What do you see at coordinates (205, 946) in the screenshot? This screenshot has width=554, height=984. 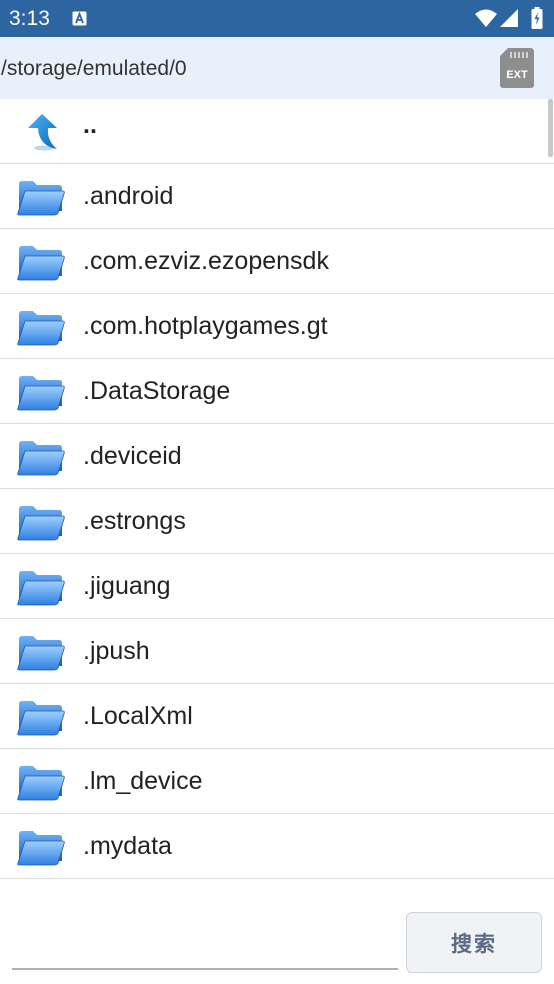 I see `search-input` at bounding box center [205, 946].